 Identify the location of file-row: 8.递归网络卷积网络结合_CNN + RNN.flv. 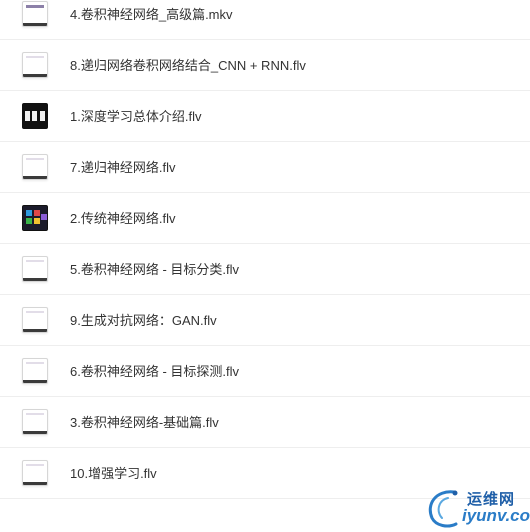
(265, 65).